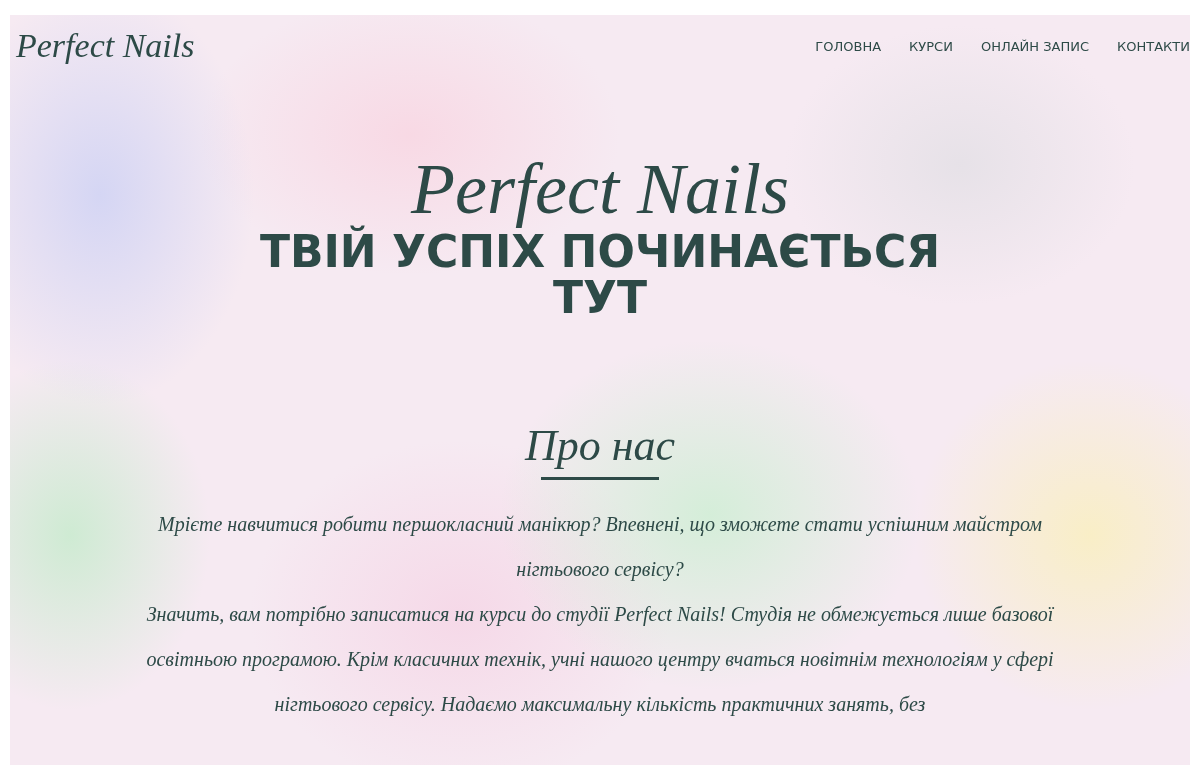 The width and height of the screenshot is (1190, 765). I want to click on section-heading: Про нас, so click(600, 446).